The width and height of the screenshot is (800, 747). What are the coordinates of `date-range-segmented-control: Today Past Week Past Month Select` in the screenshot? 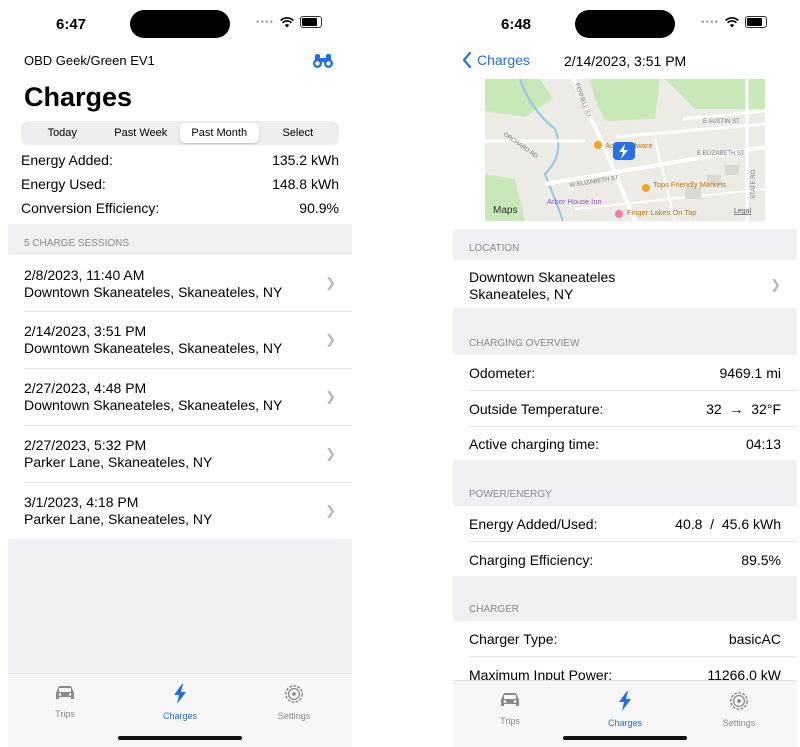 It's located at (180, 133).